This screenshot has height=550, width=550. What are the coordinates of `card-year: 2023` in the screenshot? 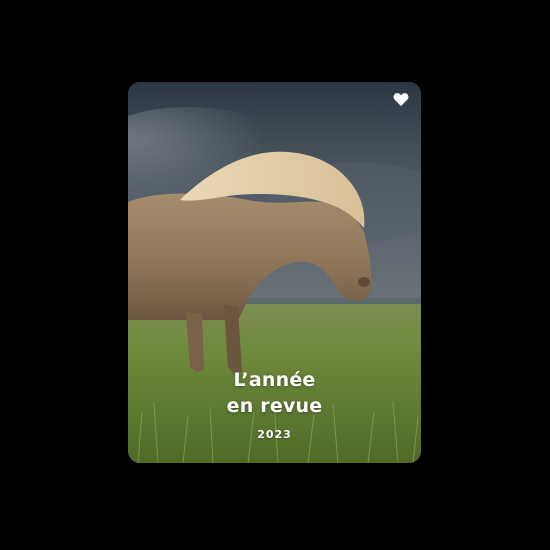 It's located at (274, 434).